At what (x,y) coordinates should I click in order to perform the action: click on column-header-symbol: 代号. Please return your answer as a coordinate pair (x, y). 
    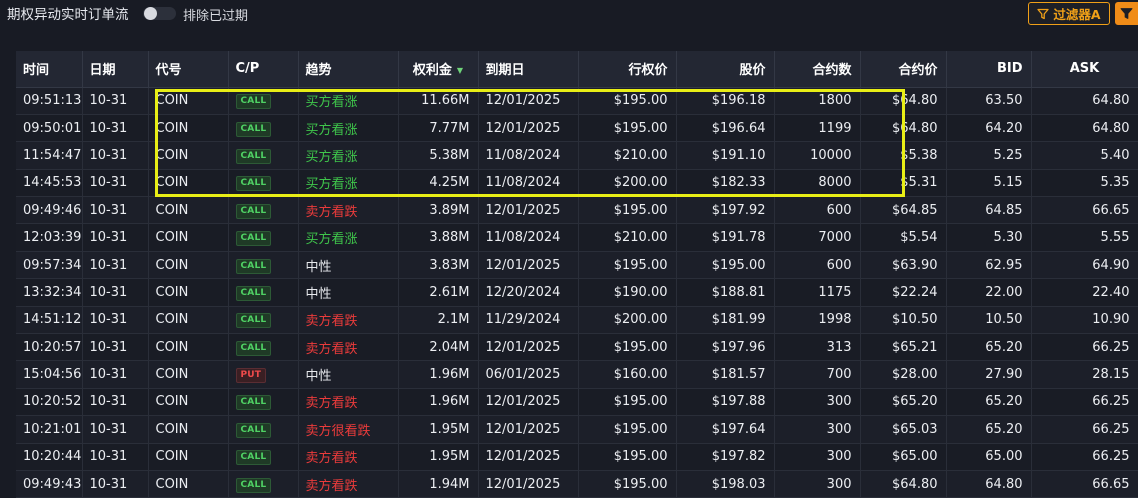
    Looking at the image, I should click on (188, 69).